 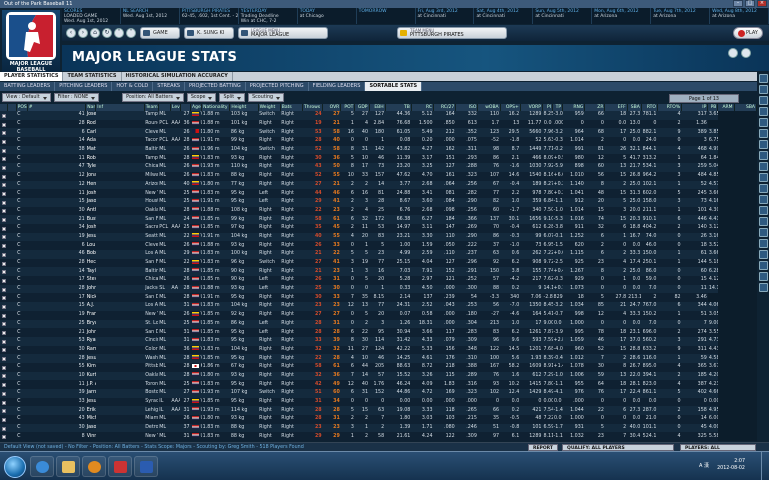 I want to click on tab-team-statistics: TEAM STATISTICS, so click(x=92, y=76).